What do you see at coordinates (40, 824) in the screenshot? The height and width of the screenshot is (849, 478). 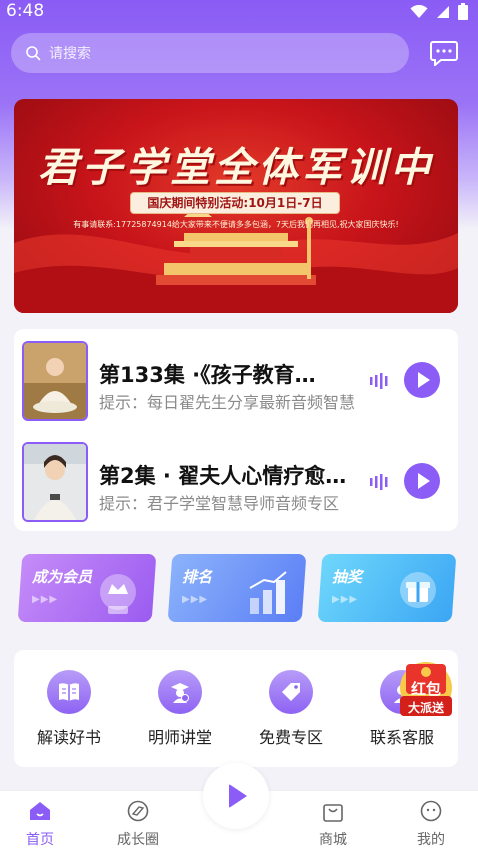 I see `tab-home: 首页` at bounding box center [40, 824].